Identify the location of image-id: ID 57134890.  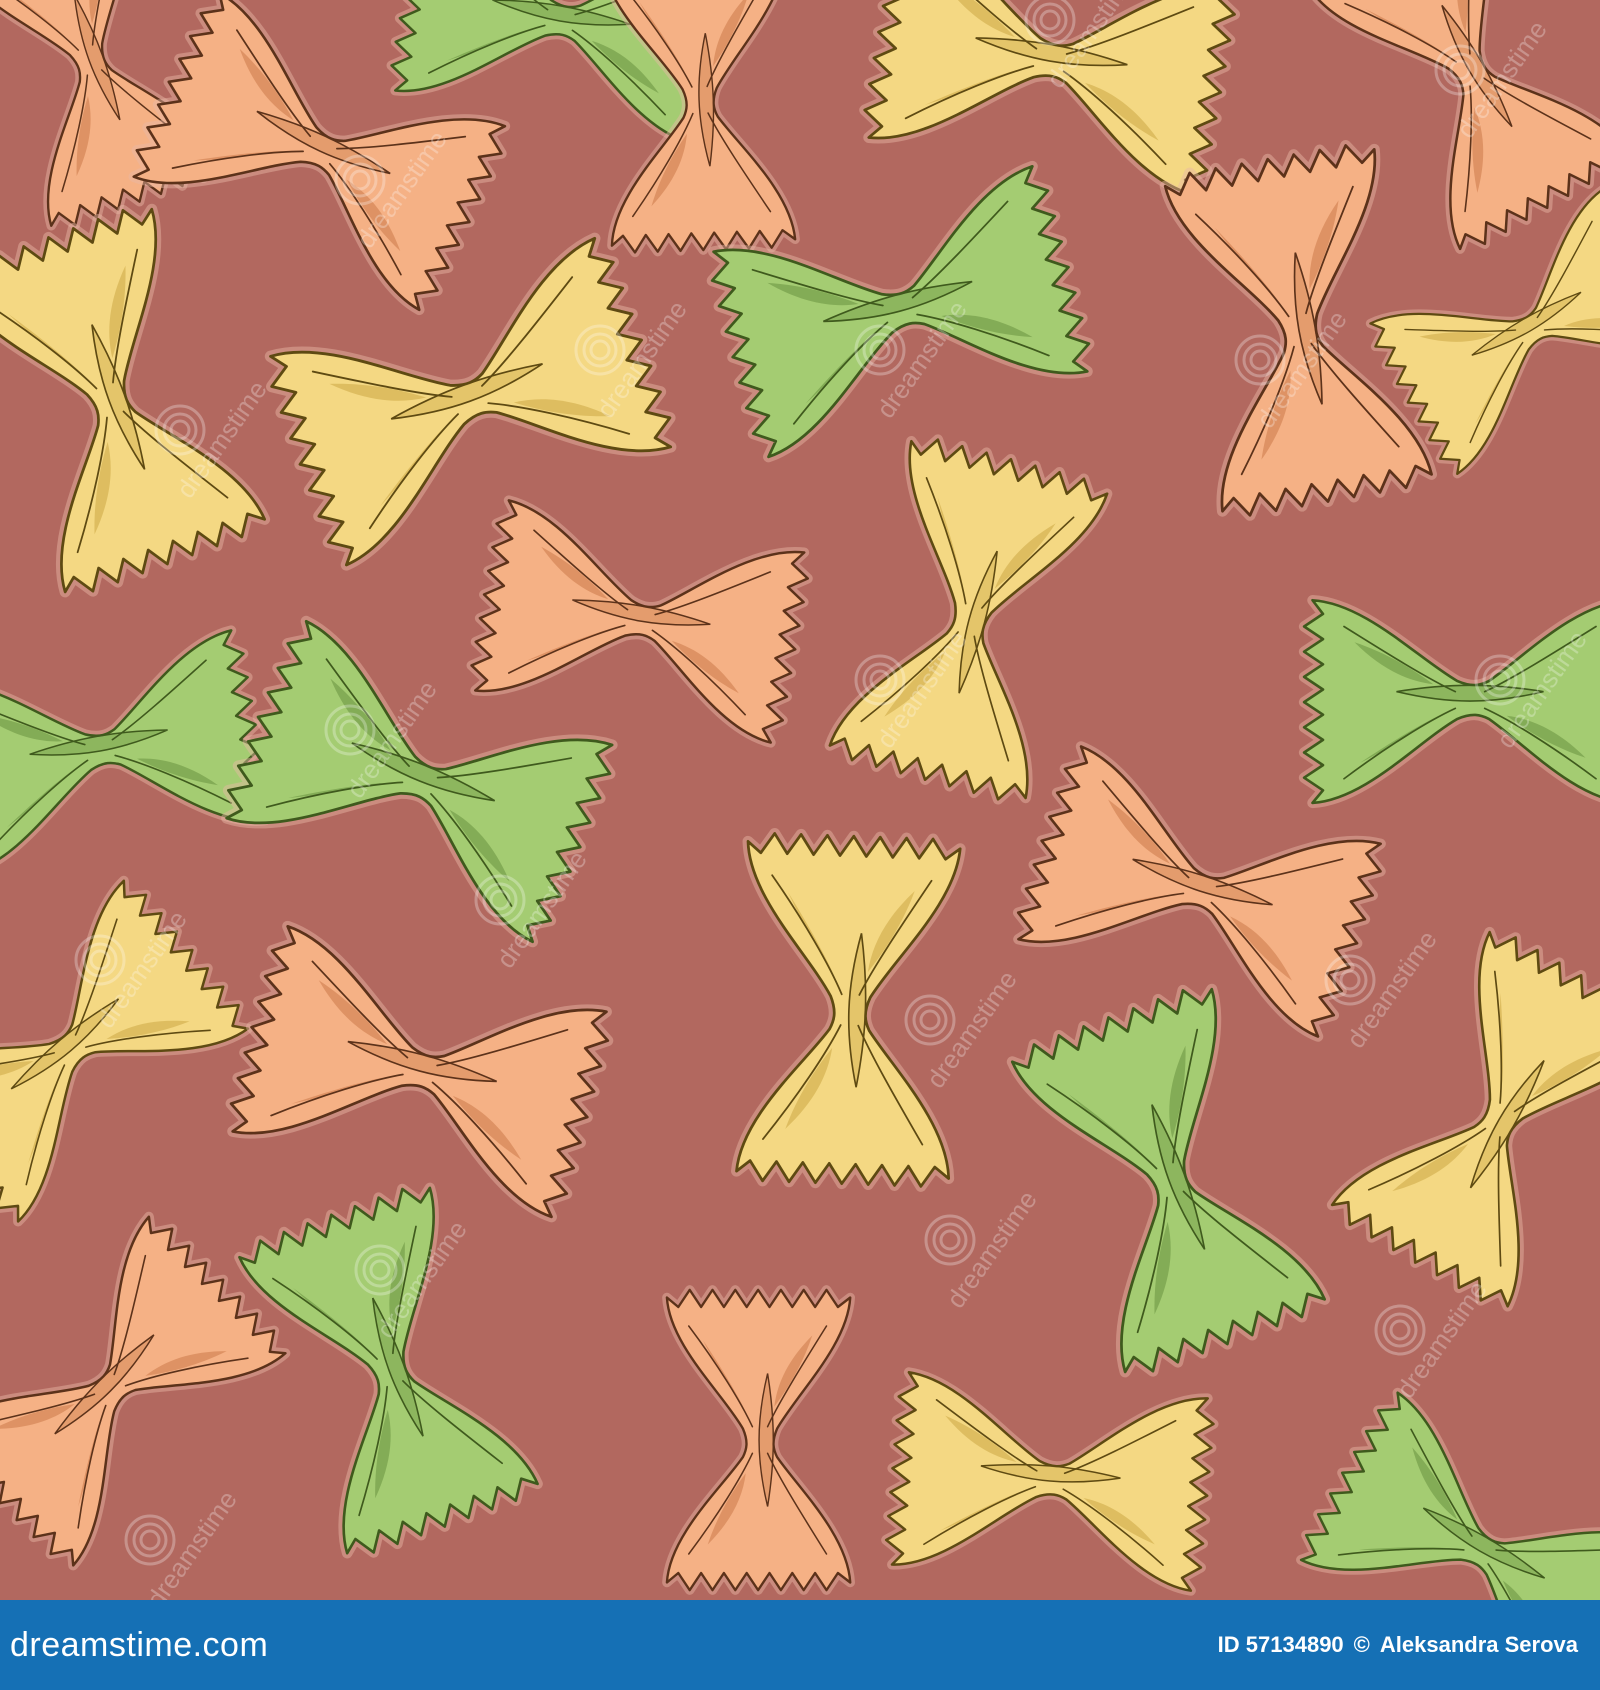
(1280, 1644).